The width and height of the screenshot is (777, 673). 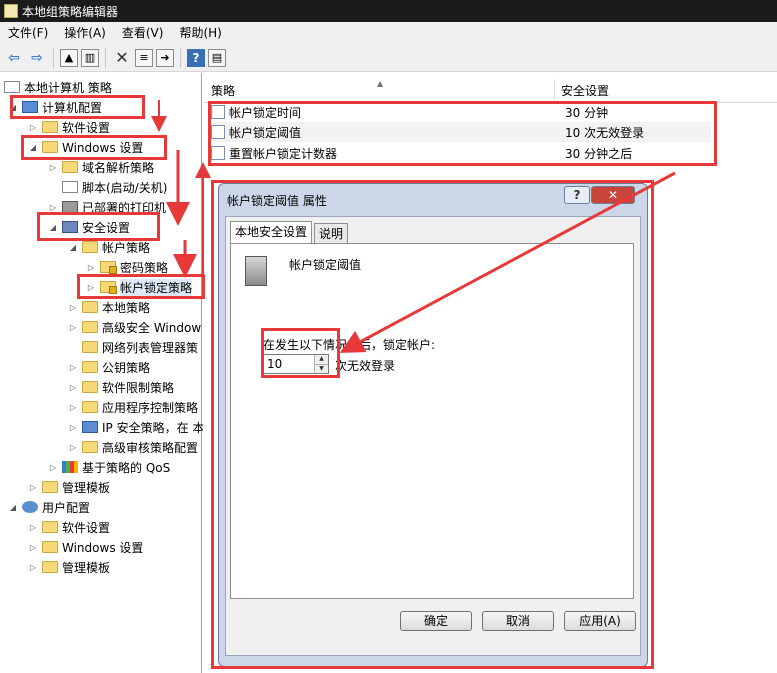 I want to click on tree-item-network-list: 网络列表管理器策, so click(x=133, y=347).